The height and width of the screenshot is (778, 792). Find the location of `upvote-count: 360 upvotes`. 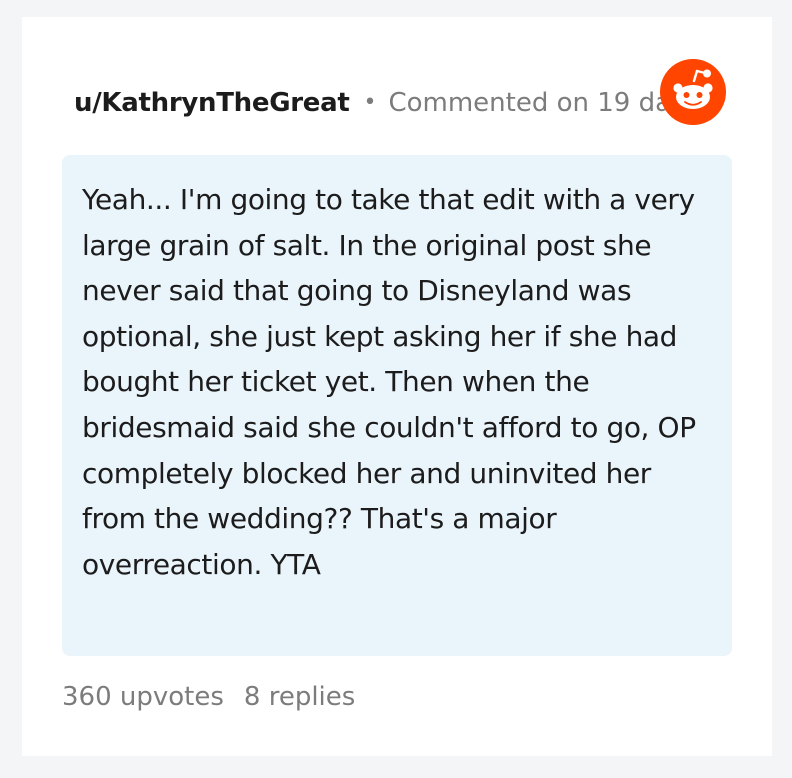

upvote-count: 360 upvotes is located at coordinates (143, 697).